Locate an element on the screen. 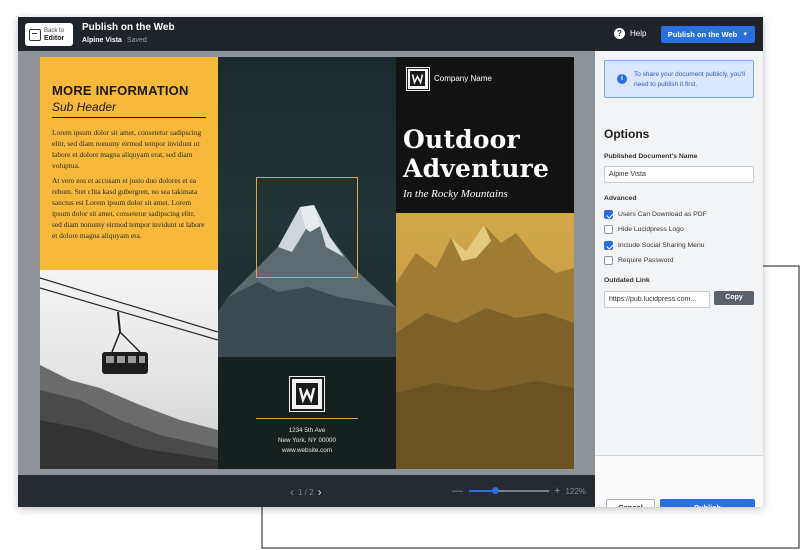  zoom-slider-fill is located at coordinates (482, 491).